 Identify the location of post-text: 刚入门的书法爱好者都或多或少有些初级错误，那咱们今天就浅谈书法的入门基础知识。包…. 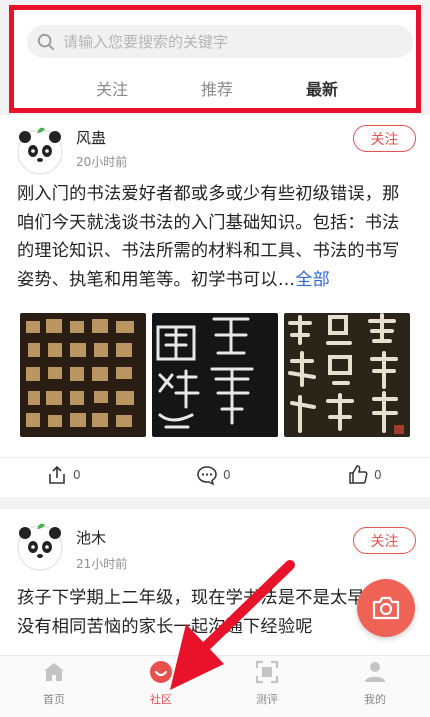
(216, 237).